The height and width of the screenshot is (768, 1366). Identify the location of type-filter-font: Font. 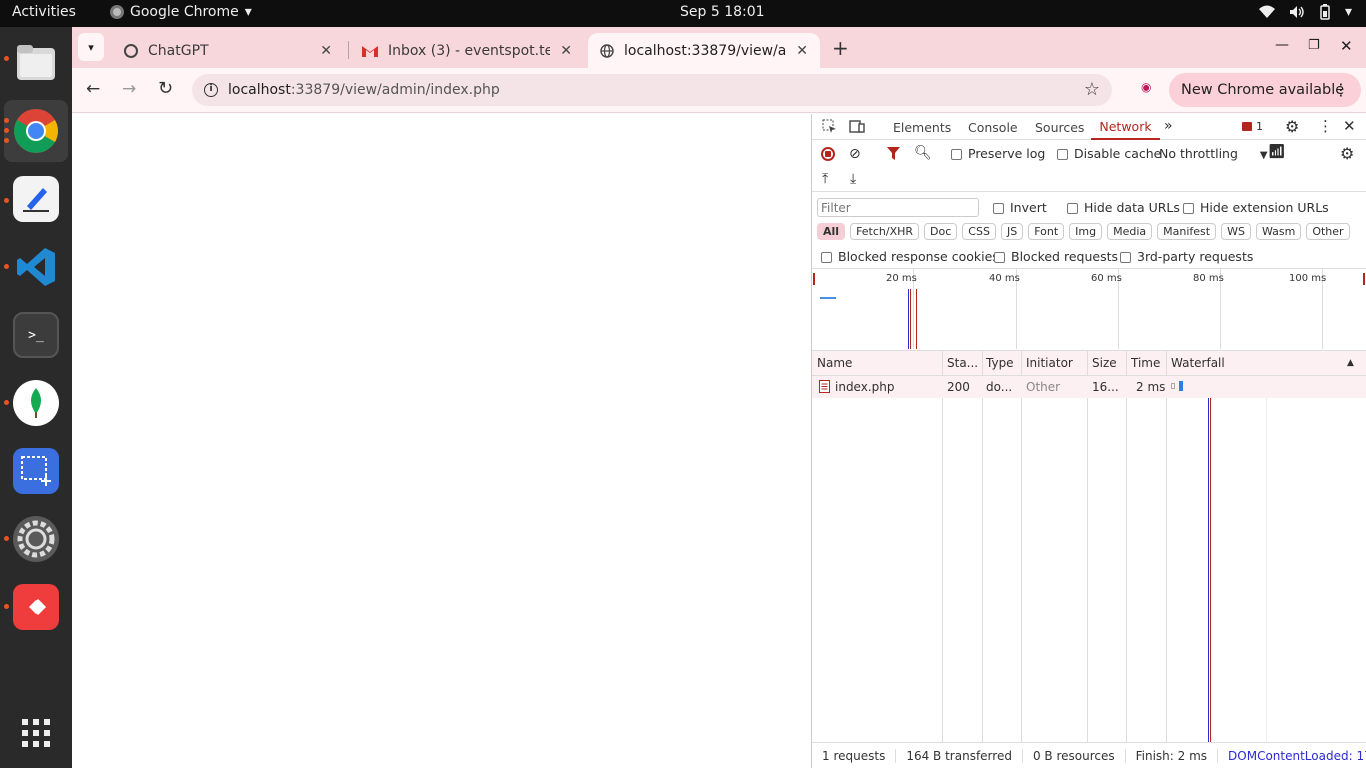
(1046, 231).